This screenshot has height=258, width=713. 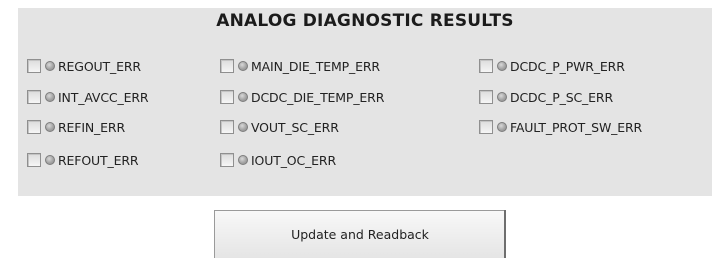 I want to click on diag-label: REGOUT_ERR, so click(x=99, y=66).